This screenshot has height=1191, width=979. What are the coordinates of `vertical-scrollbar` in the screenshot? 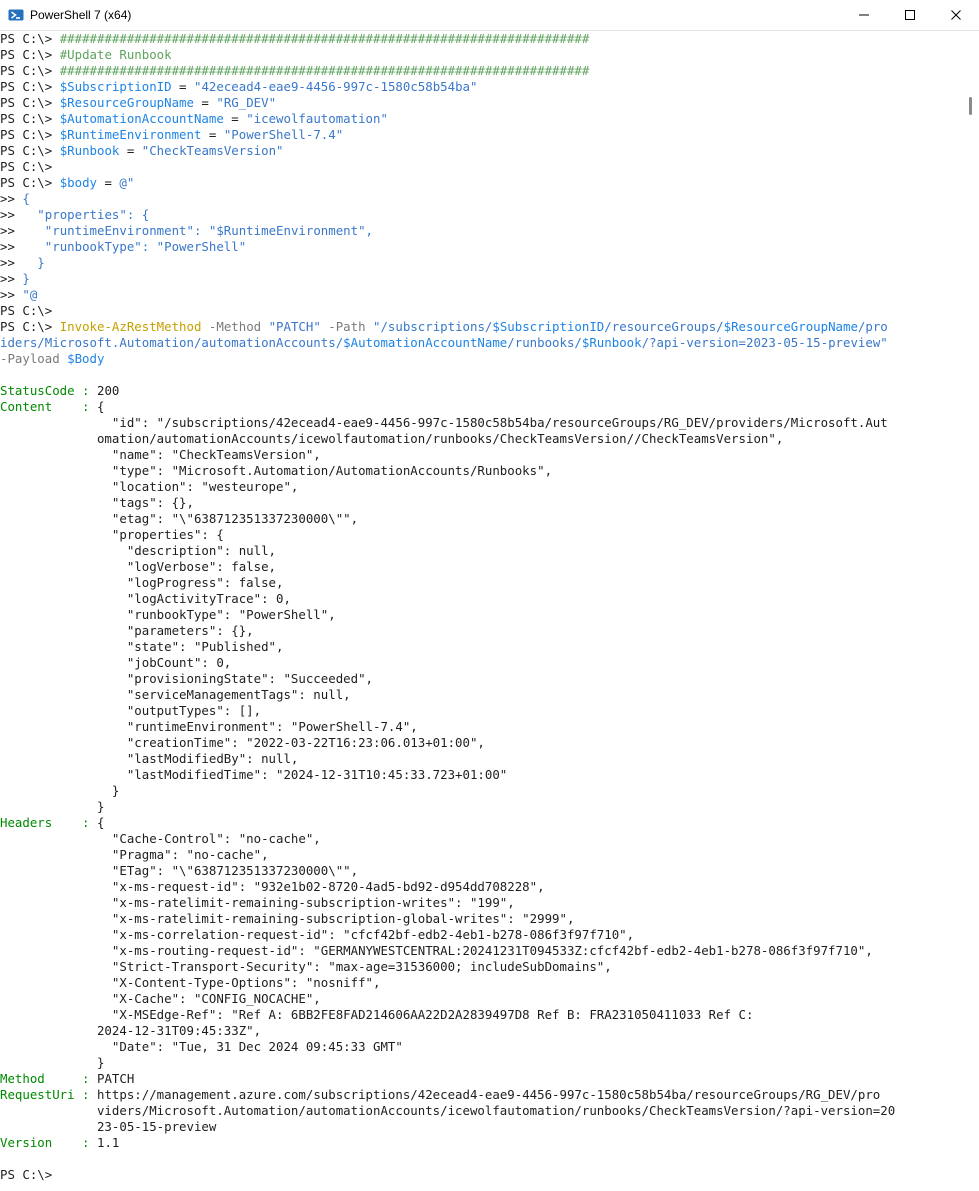 It's located at (971, 611).